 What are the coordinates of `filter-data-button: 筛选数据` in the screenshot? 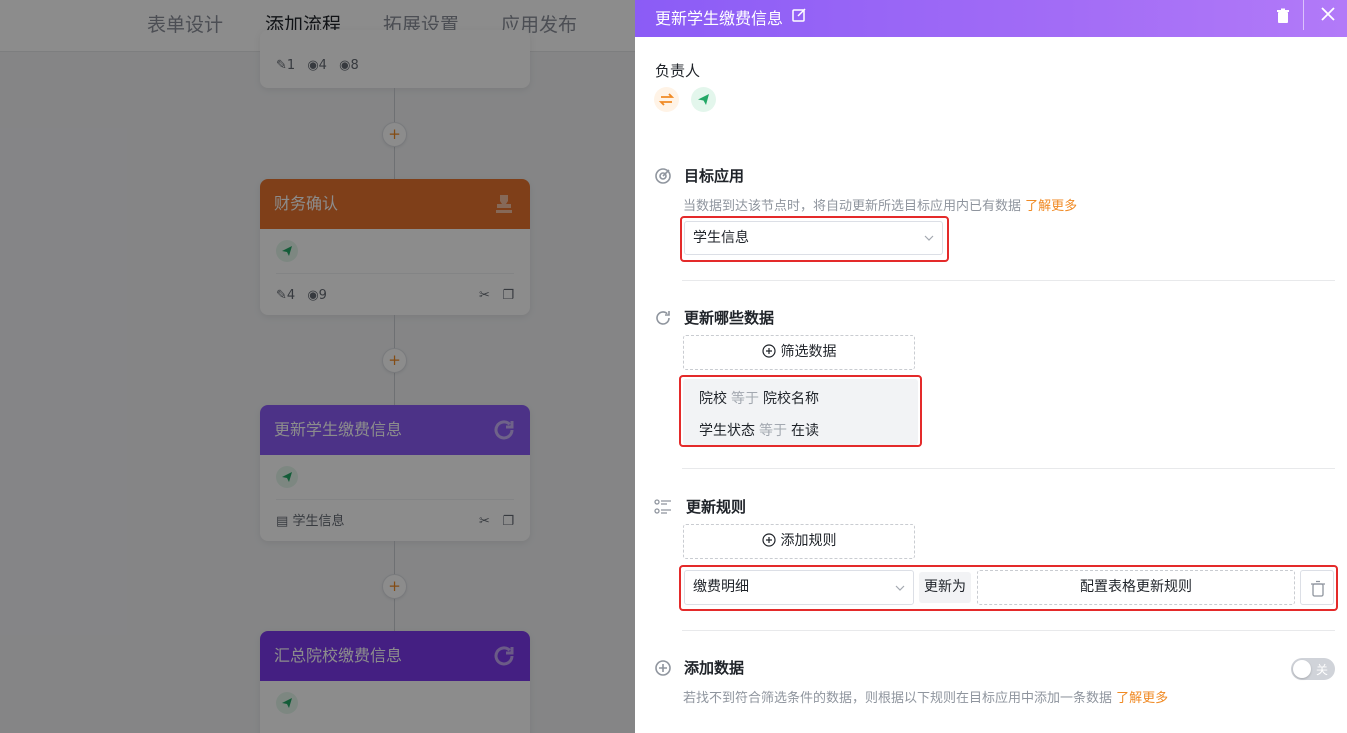 It's located at (799, 352).